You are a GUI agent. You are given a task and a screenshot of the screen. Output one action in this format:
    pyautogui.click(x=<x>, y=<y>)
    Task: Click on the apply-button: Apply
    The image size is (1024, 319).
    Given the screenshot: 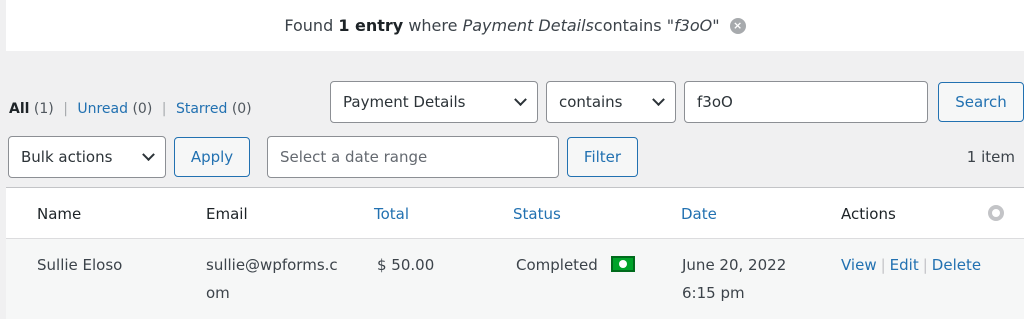 What is the action you would take?
    pyautogui.click(x=212, y=157)
    